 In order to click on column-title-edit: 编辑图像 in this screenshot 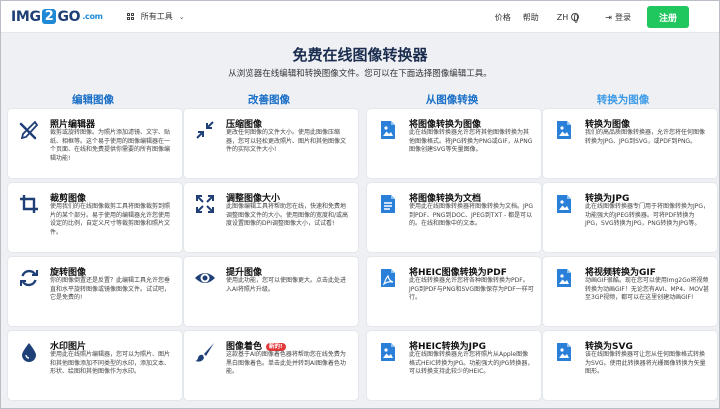, I will do `click(93, 100)`.